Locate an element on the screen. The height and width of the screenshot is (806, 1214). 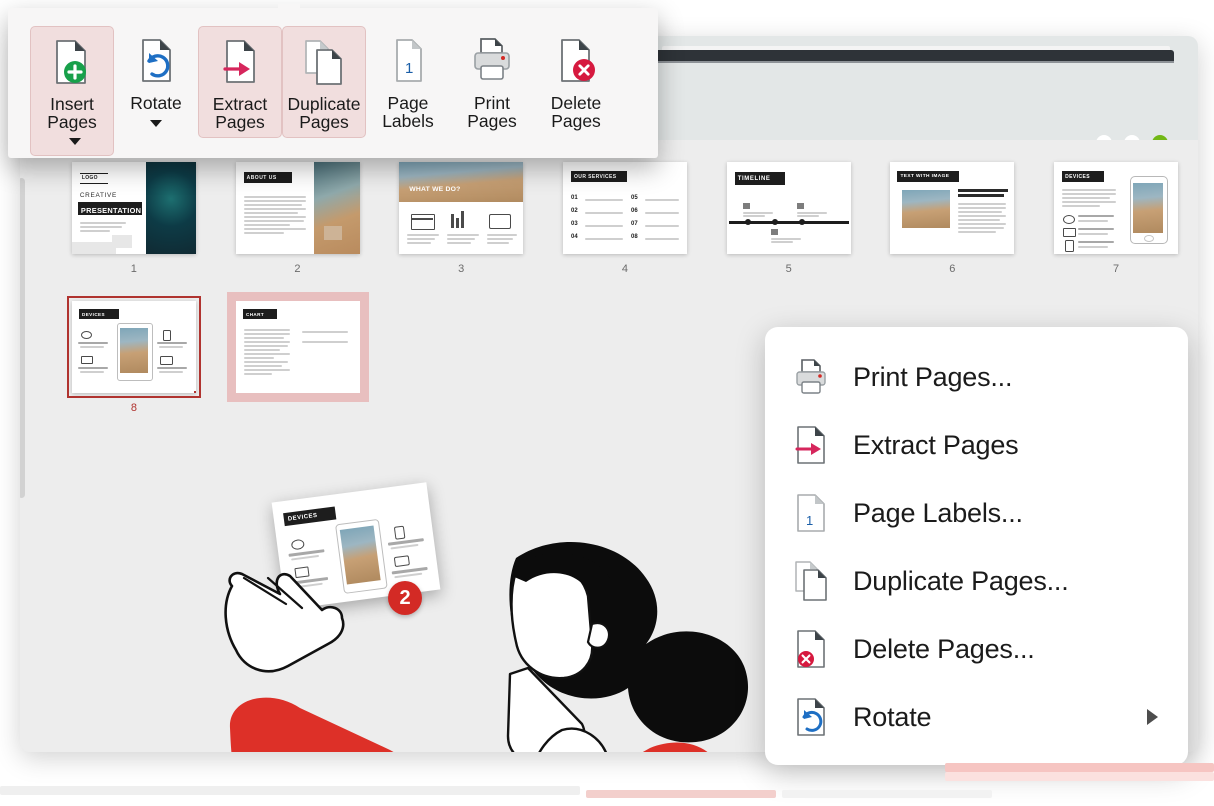
ribbon-label-line1: Rotate is located at coordinates (156, 103).